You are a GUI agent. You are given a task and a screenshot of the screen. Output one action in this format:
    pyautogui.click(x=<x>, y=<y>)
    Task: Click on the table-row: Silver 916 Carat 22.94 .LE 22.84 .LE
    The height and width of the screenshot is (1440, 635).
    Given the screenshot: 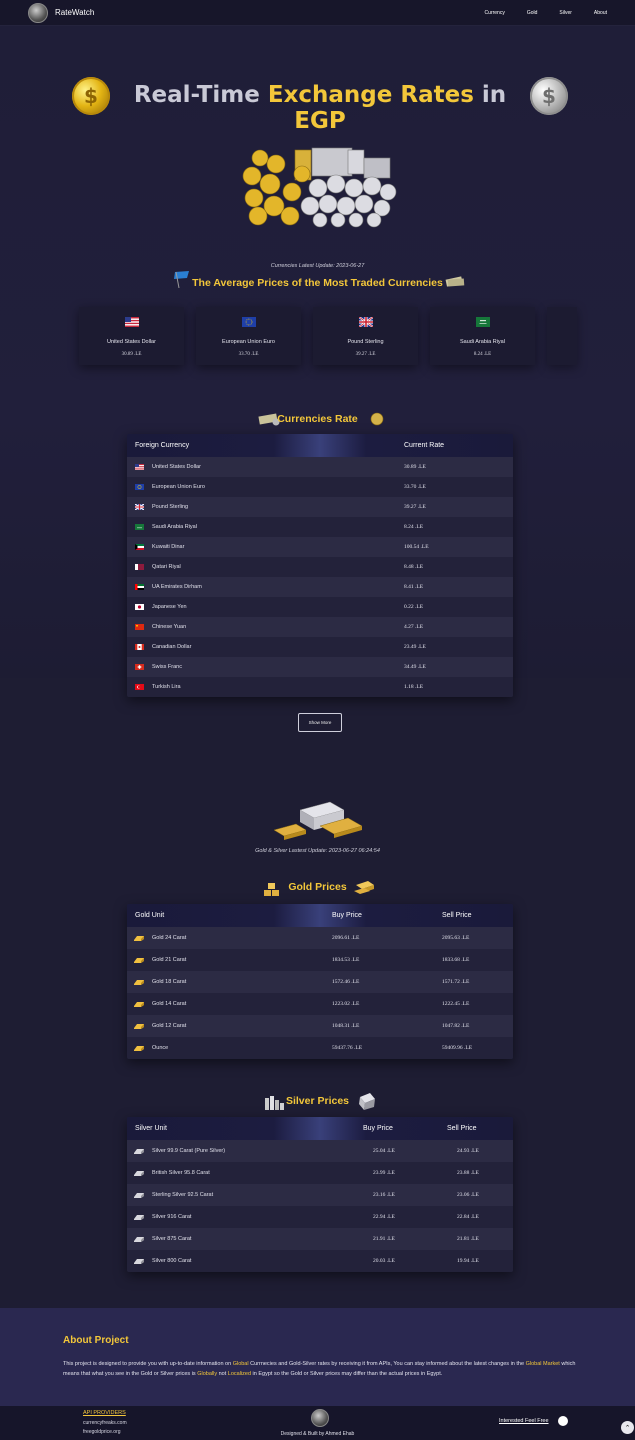 What is the action you would take?
    pyautogui.click(x=320, y=1217)
    